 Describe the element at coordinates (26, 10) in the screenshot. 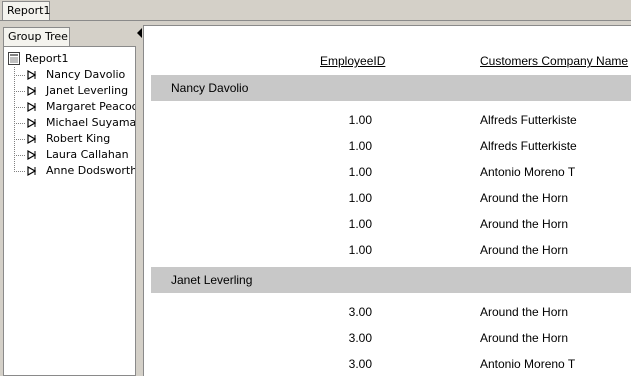

I see `tab-report1: Report1` at that location.